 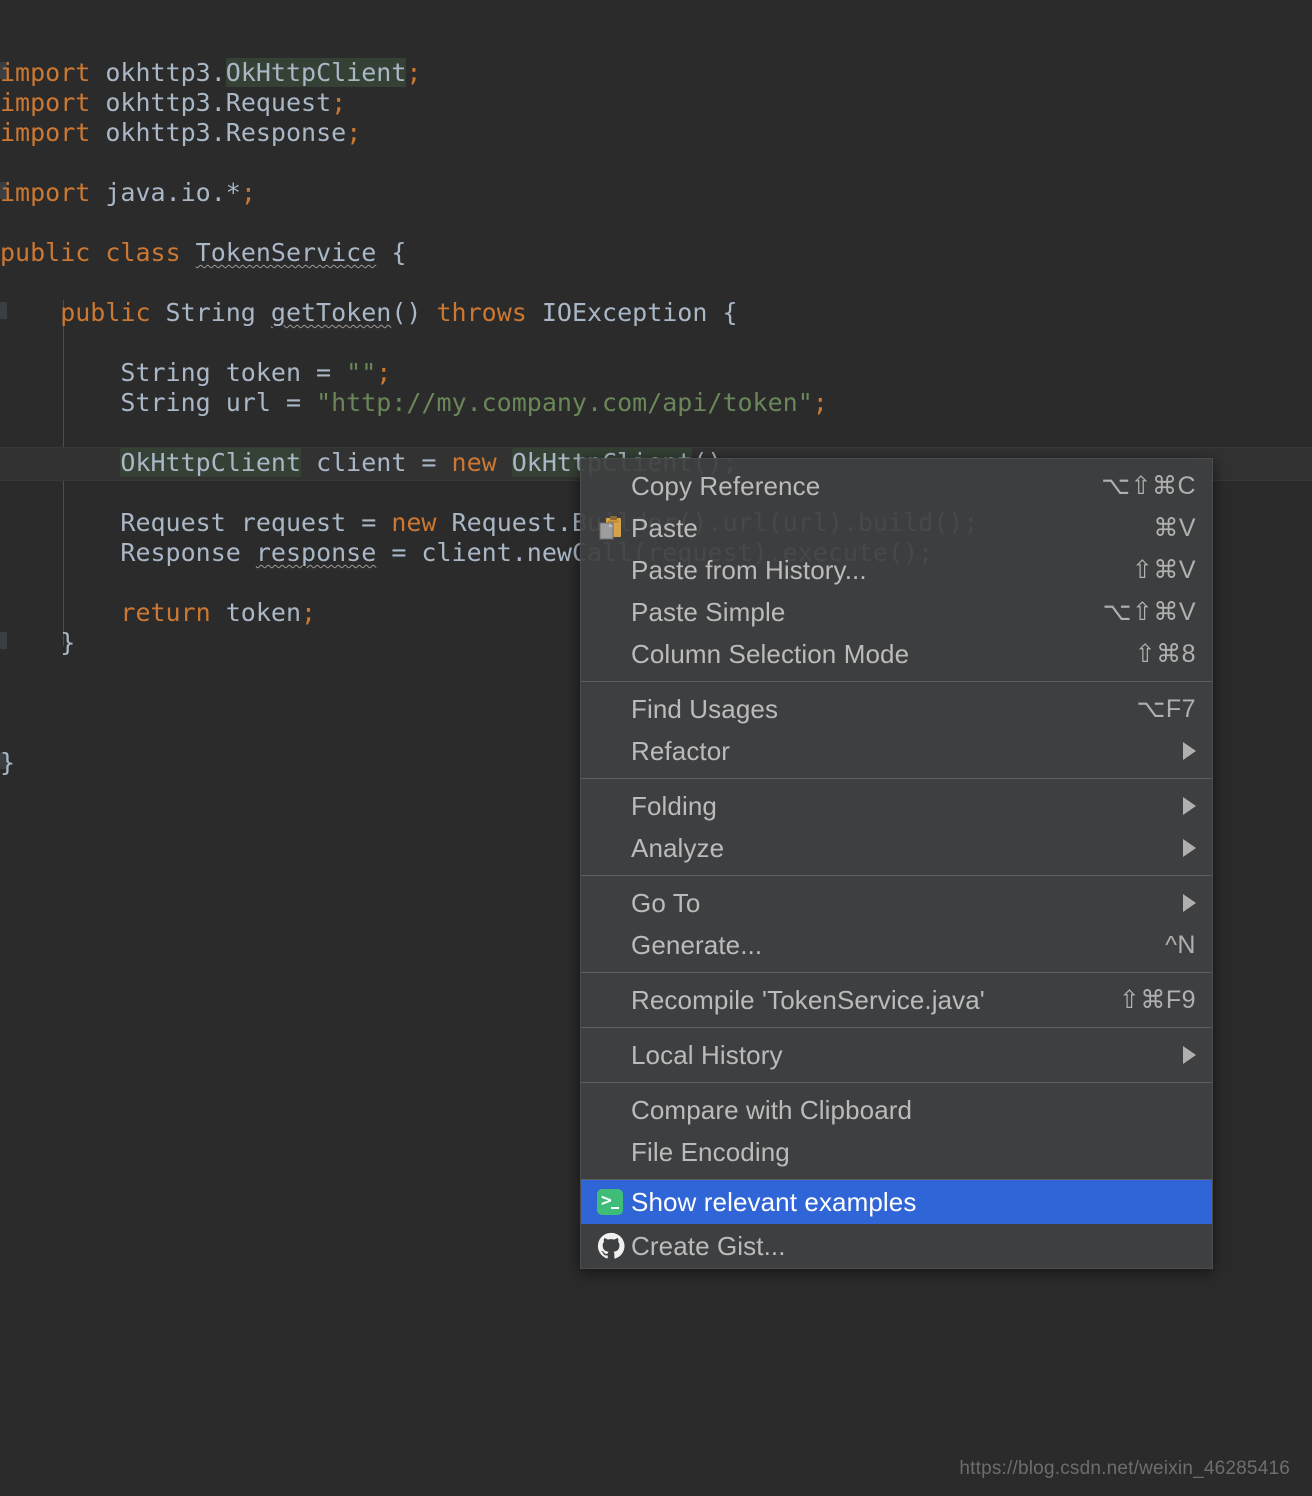 What do you see at coordinates (896, 751) in the screenshot?
I see `menu-item-refactor: Refactor` at bounding box center [896, 751].